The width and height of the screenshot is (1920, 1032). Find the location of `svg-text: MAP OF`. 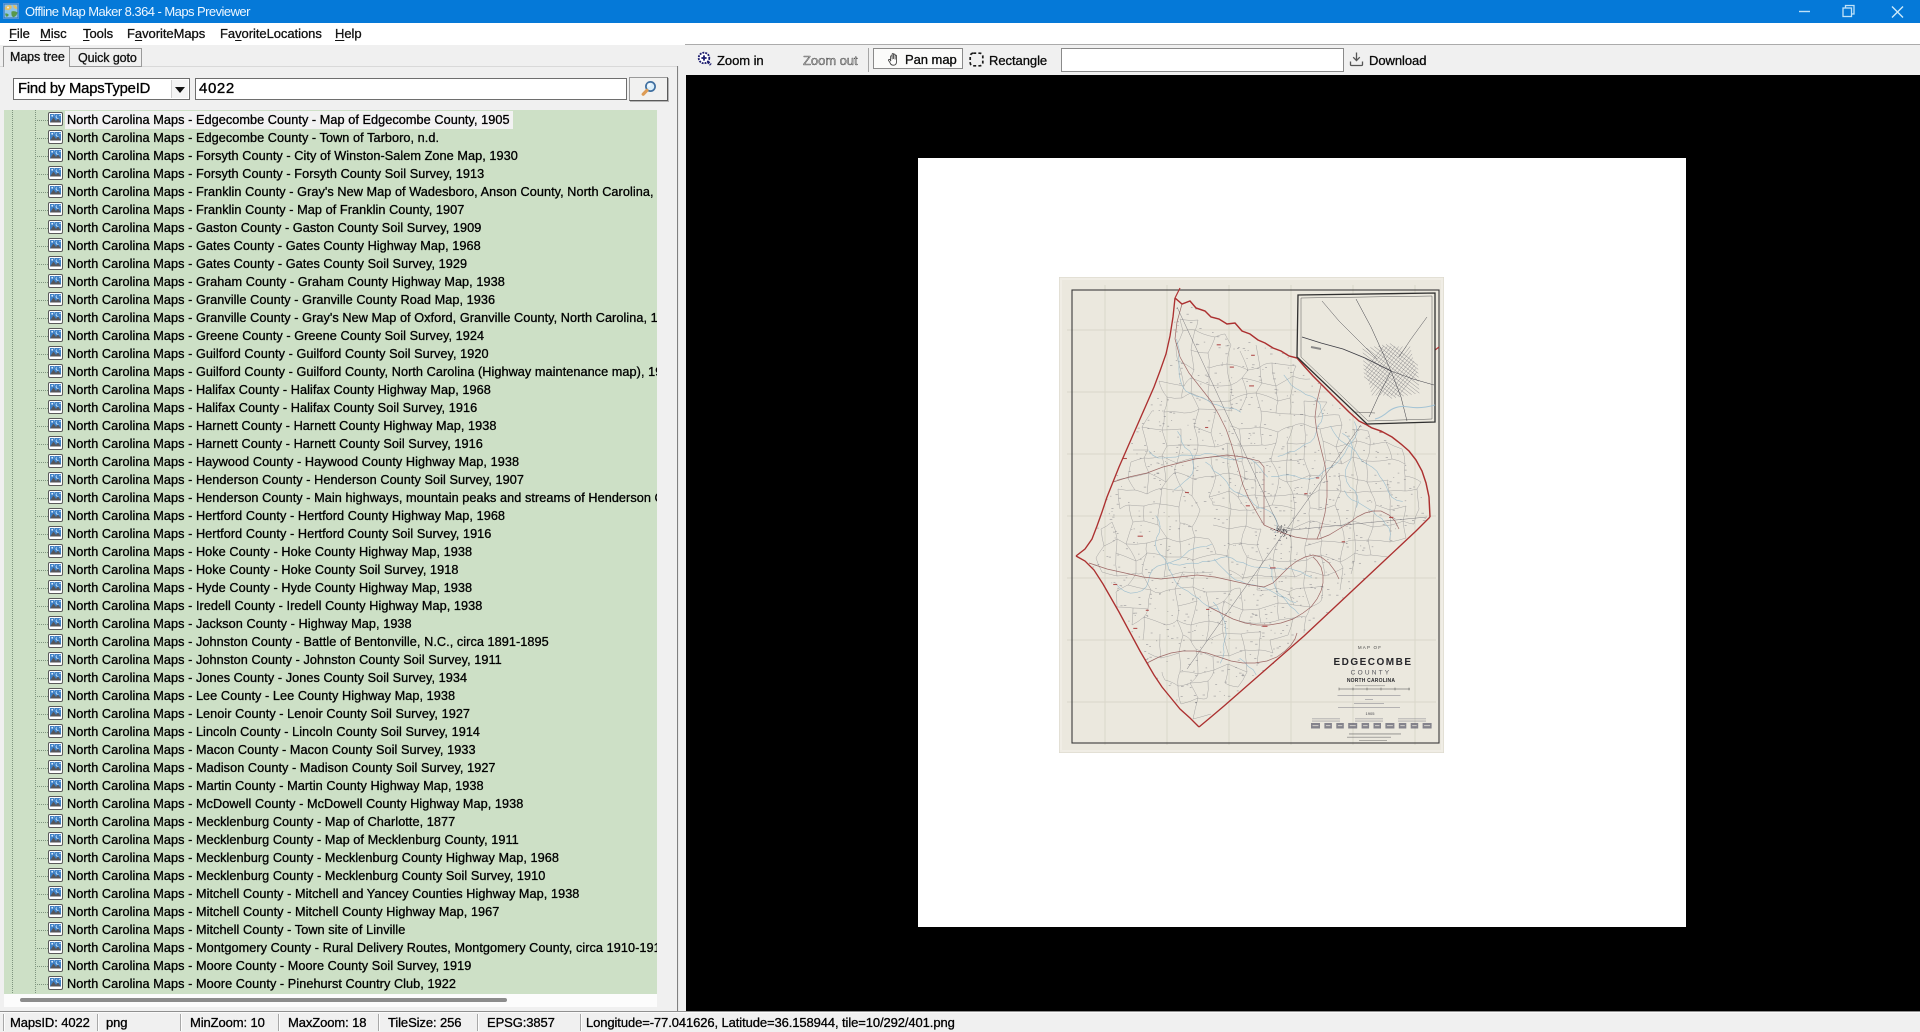

svg-text: MAP OF is located at coordinates (1370, 647).